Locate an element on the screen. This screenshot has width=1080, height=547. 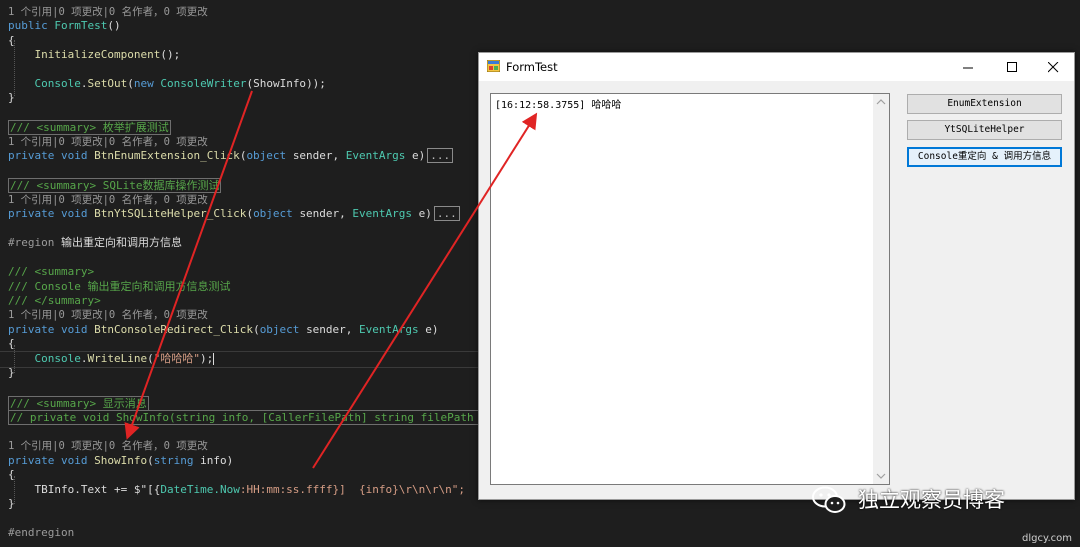
close-icon is located at coordinates (1053, 67).